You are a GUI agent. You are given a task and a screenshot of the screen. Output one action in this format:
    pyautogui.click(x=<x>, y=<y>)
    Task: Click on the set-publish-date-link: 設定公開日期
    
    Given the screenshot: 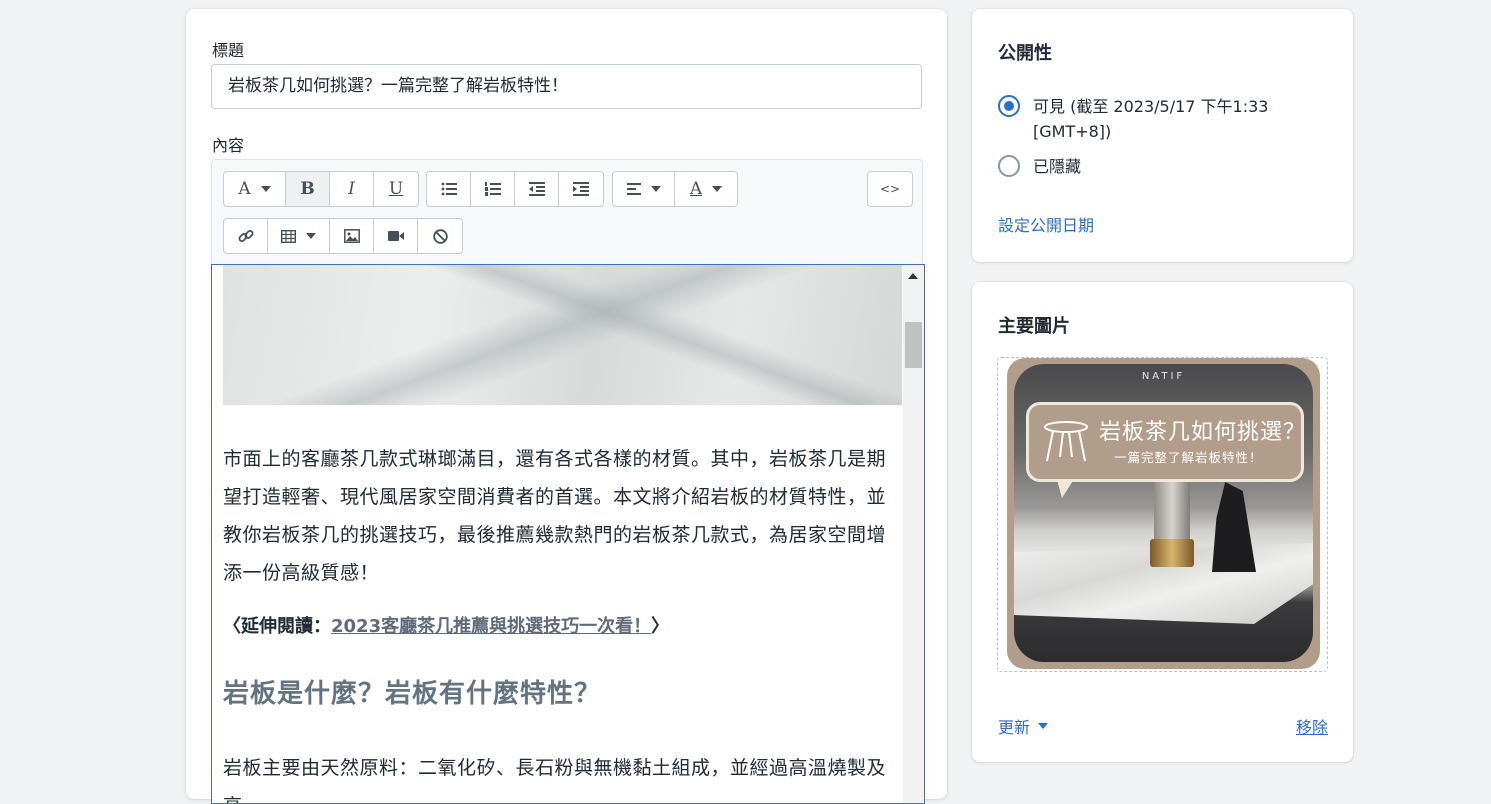 What is the action you would take?
    pyautogui.click(x=1046, y=224)
    